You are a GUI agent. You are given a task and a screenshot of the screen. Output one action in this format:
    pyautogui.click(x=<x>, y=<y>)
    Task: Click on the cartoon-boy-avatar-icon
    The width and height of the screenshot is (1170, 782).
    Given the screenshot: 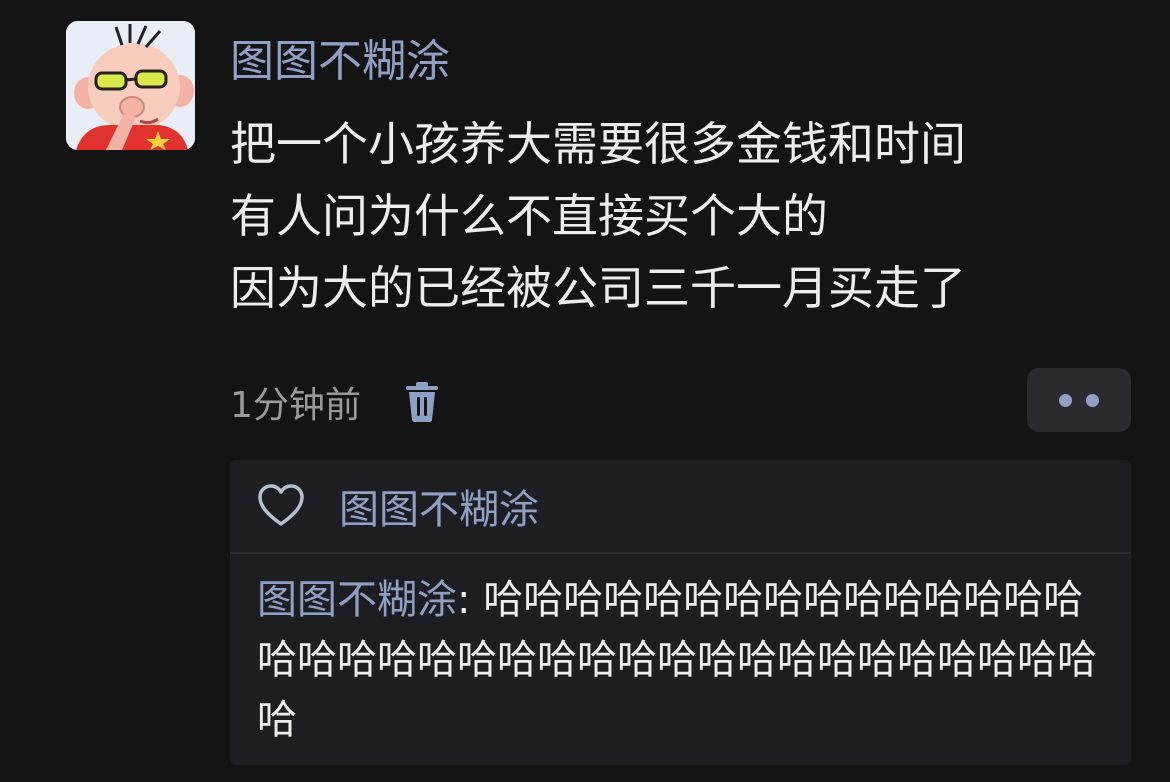 What is the action you would take?
    pyautogui.click(x=130, y=85)
    